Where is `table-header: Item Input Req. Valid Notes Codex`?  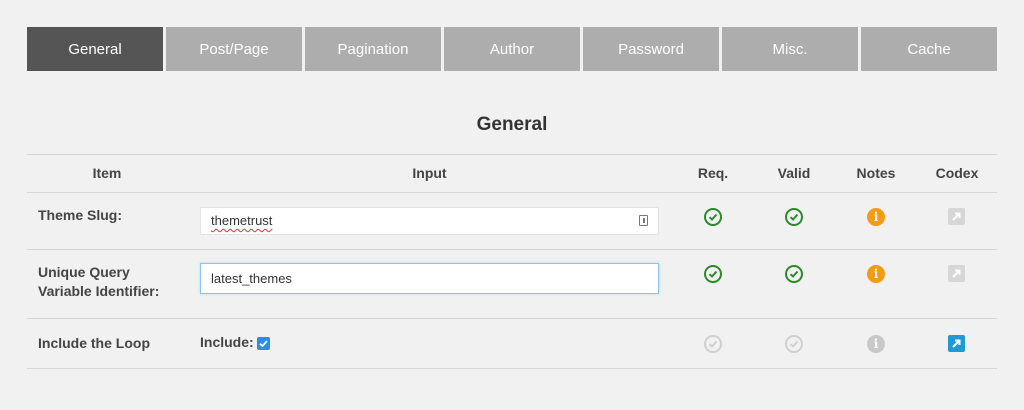 table-header: Item Input Req. Valid Notes Codex is located at coordinates (512, 173).